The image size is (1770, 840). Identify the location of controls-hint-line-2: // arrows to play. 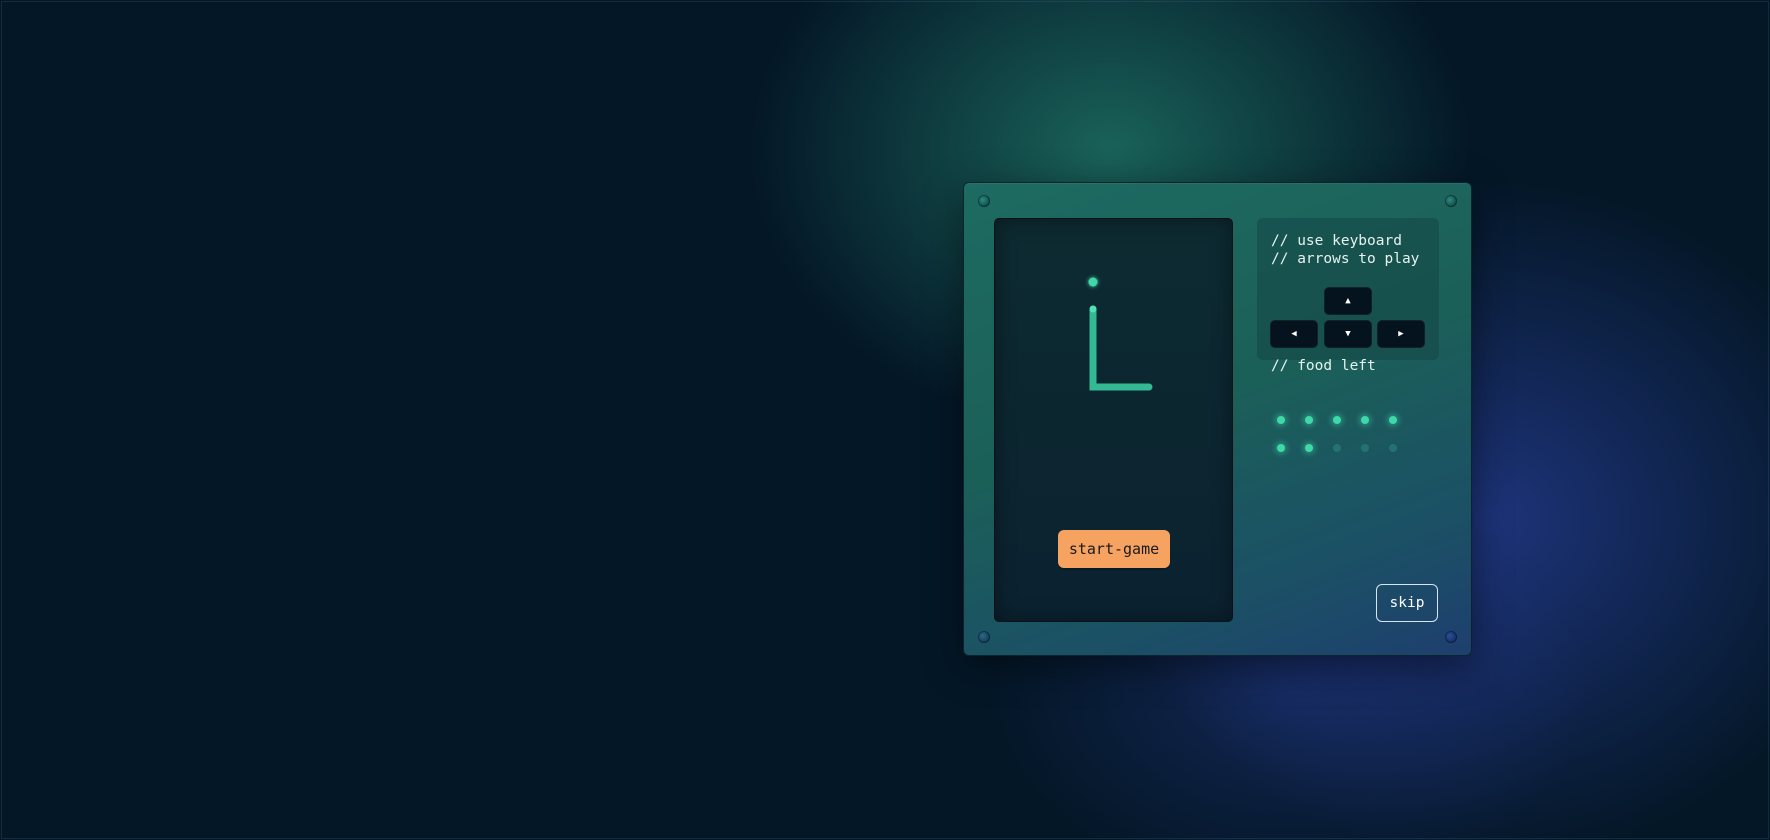
(1345, 259).